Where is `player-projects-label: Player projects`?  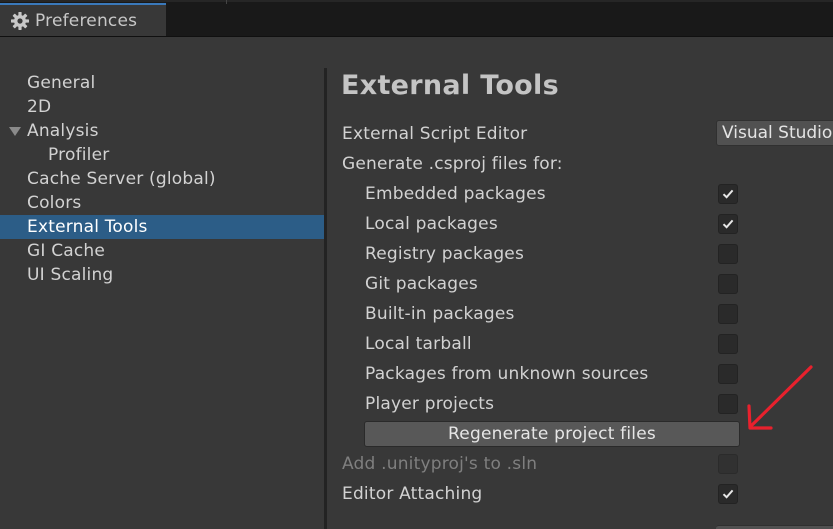 player-projects-label: Player projects is located at coordinates (430, 404).